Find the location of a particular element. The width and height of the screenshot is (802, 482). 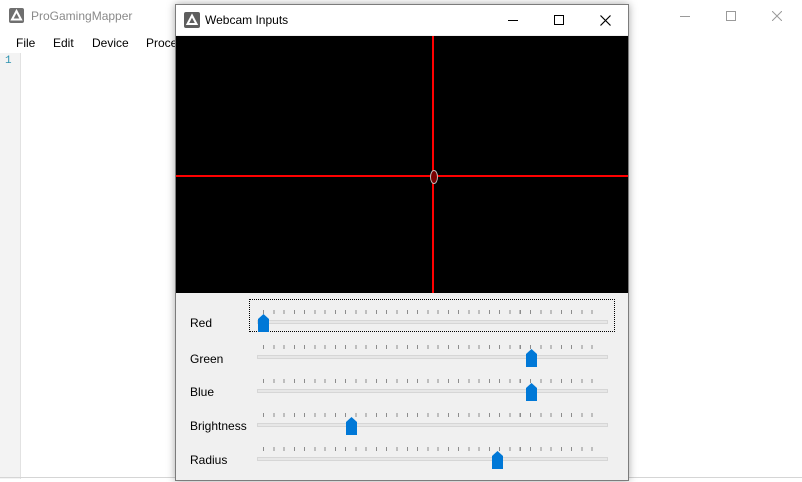

radius-slider is located at coordinates (432, 458).